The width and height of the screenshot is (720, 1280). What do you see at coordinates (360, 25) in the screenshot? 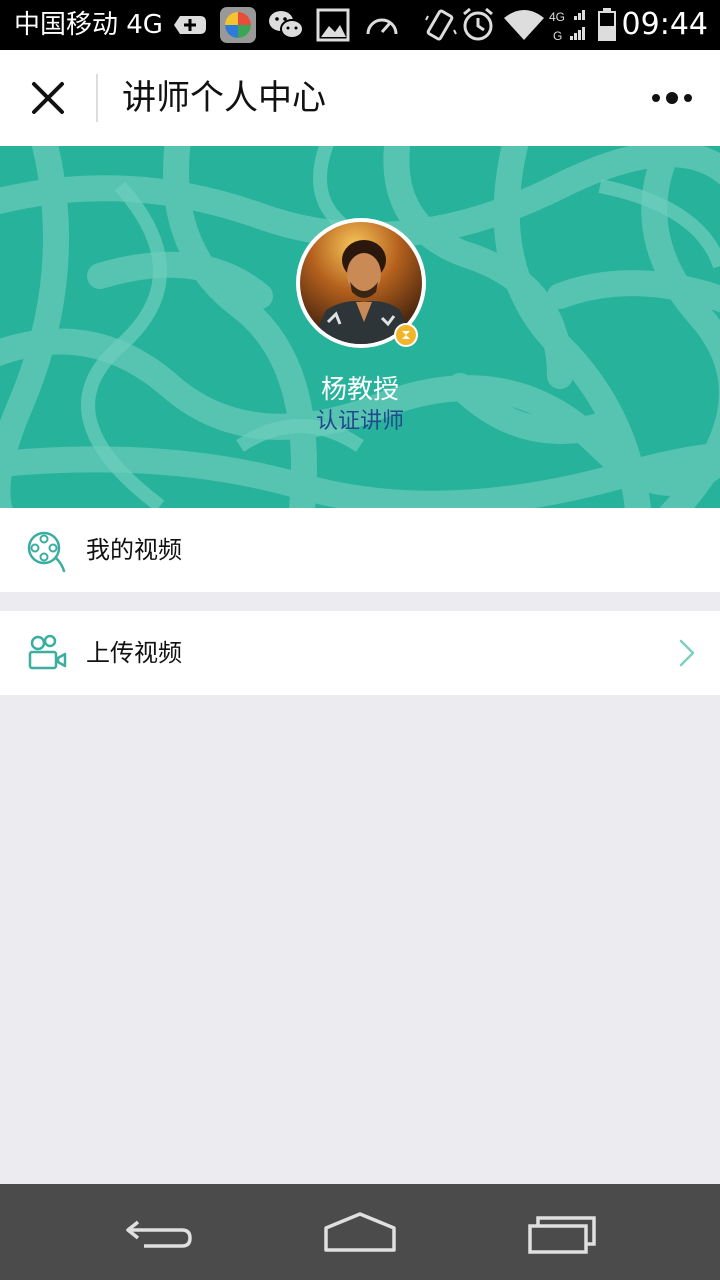
I see `status-bar: 中国移动 4G 4G G 09:44` at bounding box center [360, 25].